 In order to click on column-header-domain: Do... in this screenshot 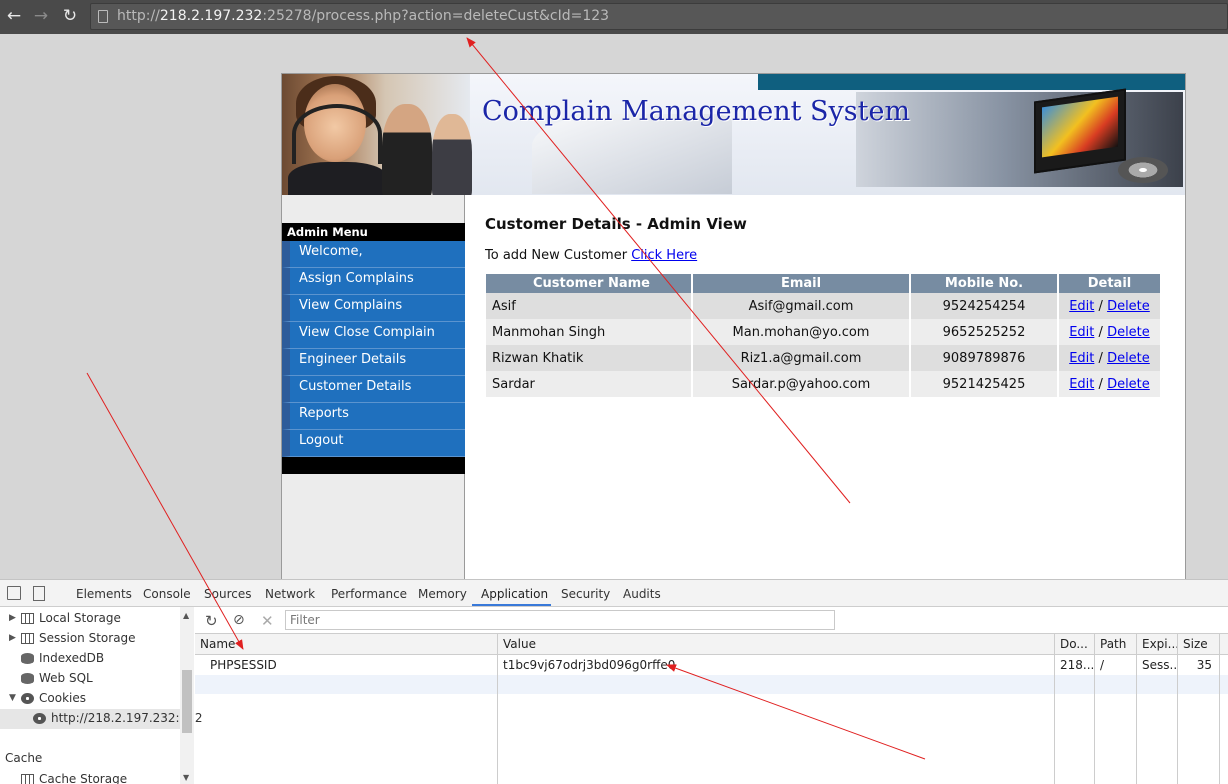, I will do `click(1075, 644)`.